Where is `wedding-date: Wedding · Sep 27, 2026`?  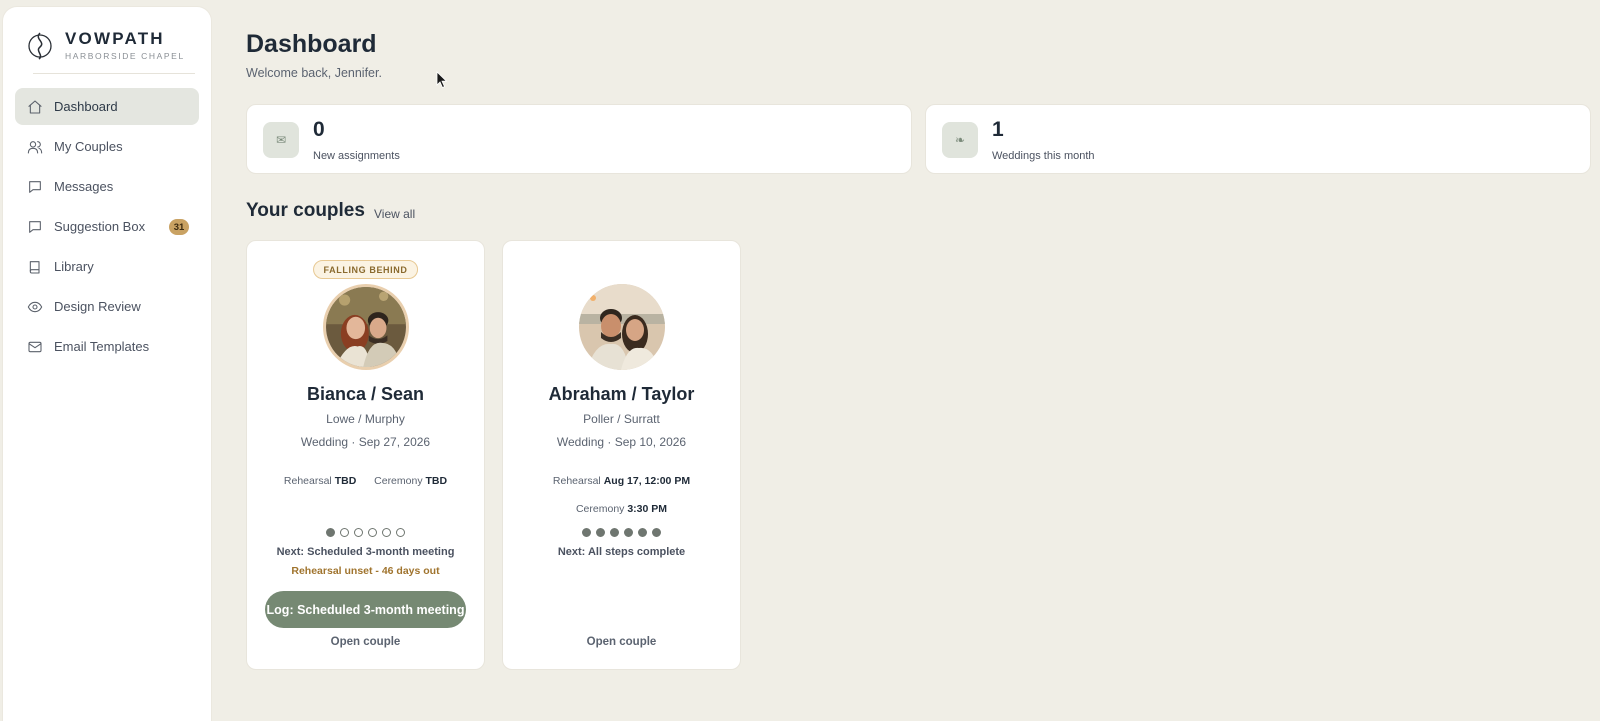
wedding-date: Wedding · Sep 27, 2026 is located at coordinates (365, 442).